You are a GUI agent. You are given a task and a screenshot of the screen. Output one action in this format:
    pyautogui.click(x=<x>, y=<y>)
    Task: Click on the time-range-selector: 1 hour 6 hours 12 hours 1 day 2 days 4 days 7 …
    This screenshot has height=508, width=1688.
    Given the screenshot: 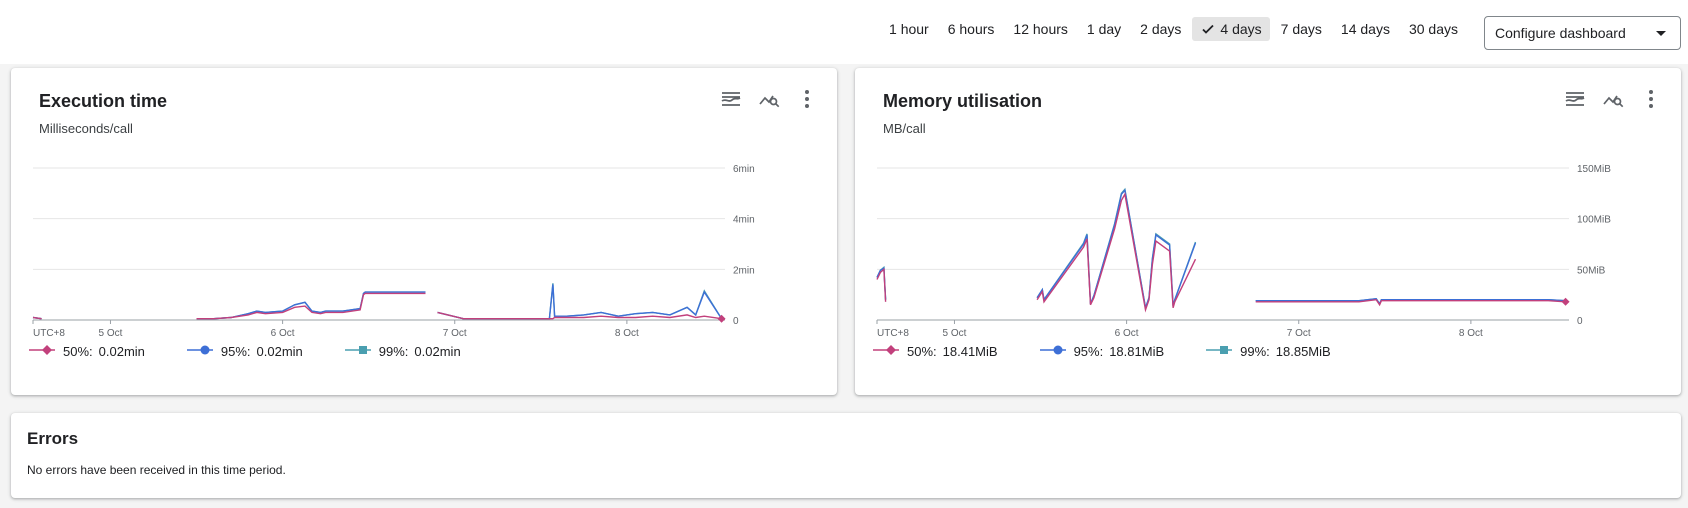 What is the action you would take?
    pyautogui.click(x=1172, y=29)
    